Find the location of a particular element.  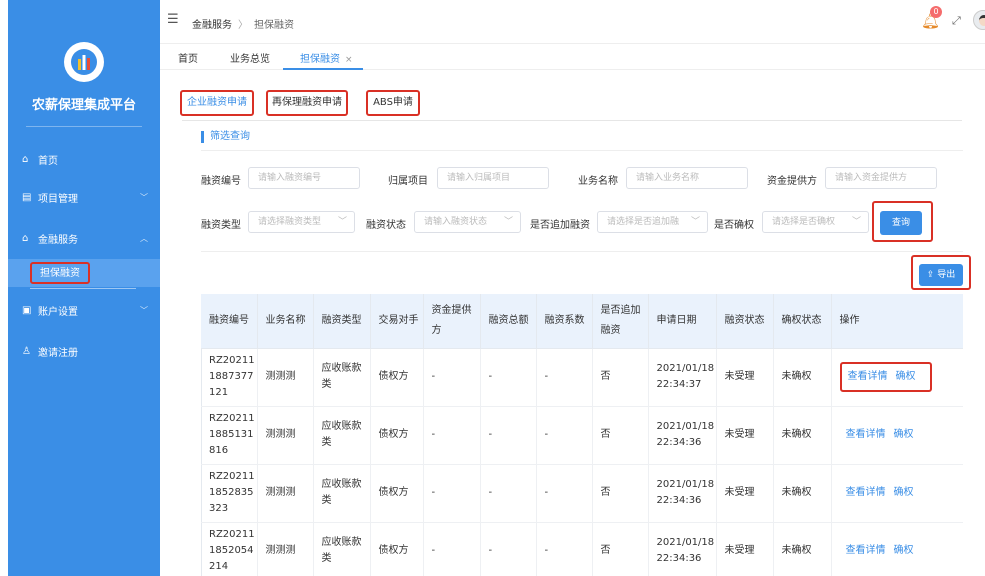

cell-append-financing: 否 is located at coordinates (620, 493).